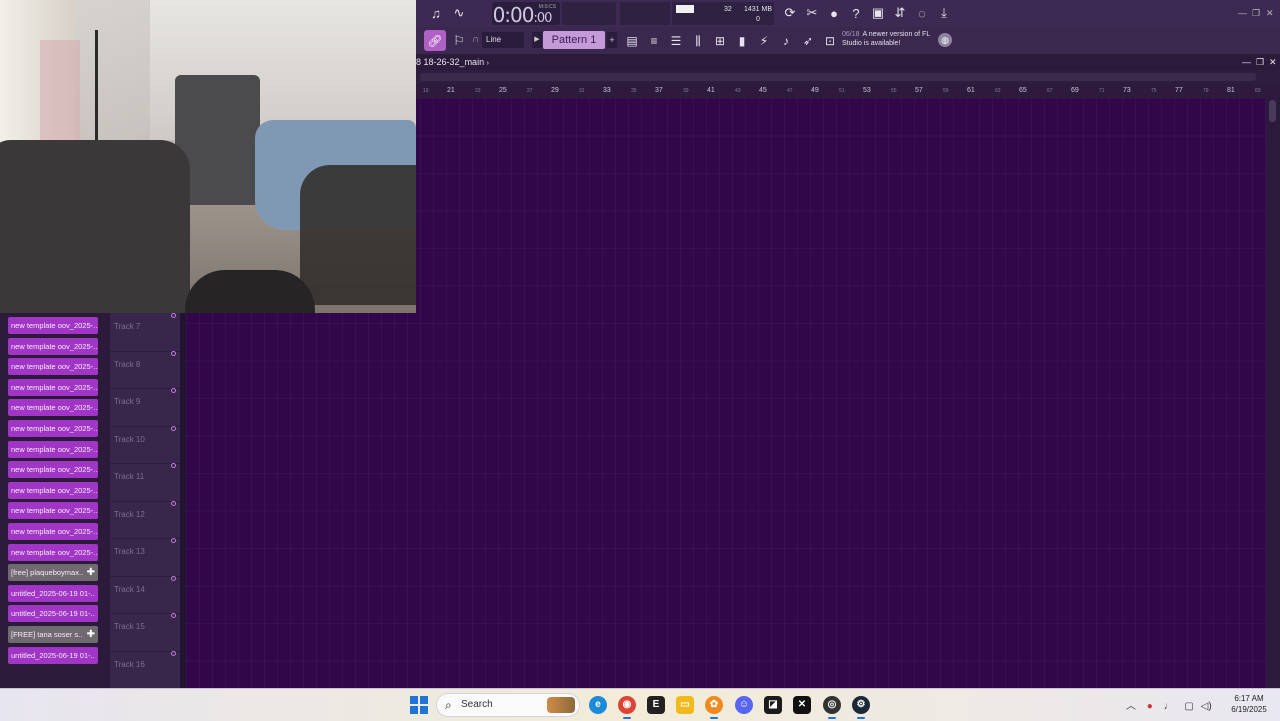 This screenshot has height=721, width=1280. I want to click on browser-icon: ⊞, so click(720, 41).